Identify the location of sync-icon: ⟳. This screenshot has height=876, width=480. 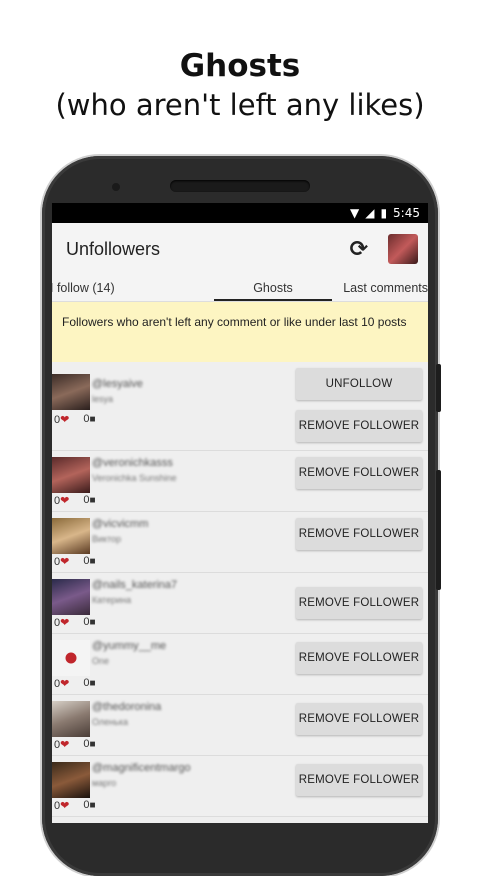
(359, 249).